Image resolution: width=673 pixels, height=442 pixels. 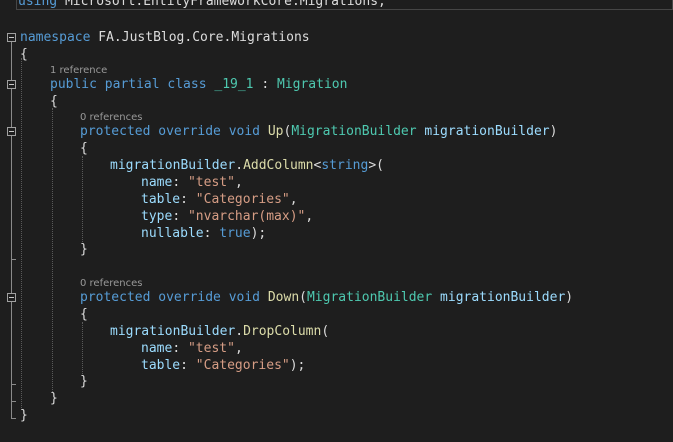 I want to click on method-call: DropColumn, so click(x=282, y=331).